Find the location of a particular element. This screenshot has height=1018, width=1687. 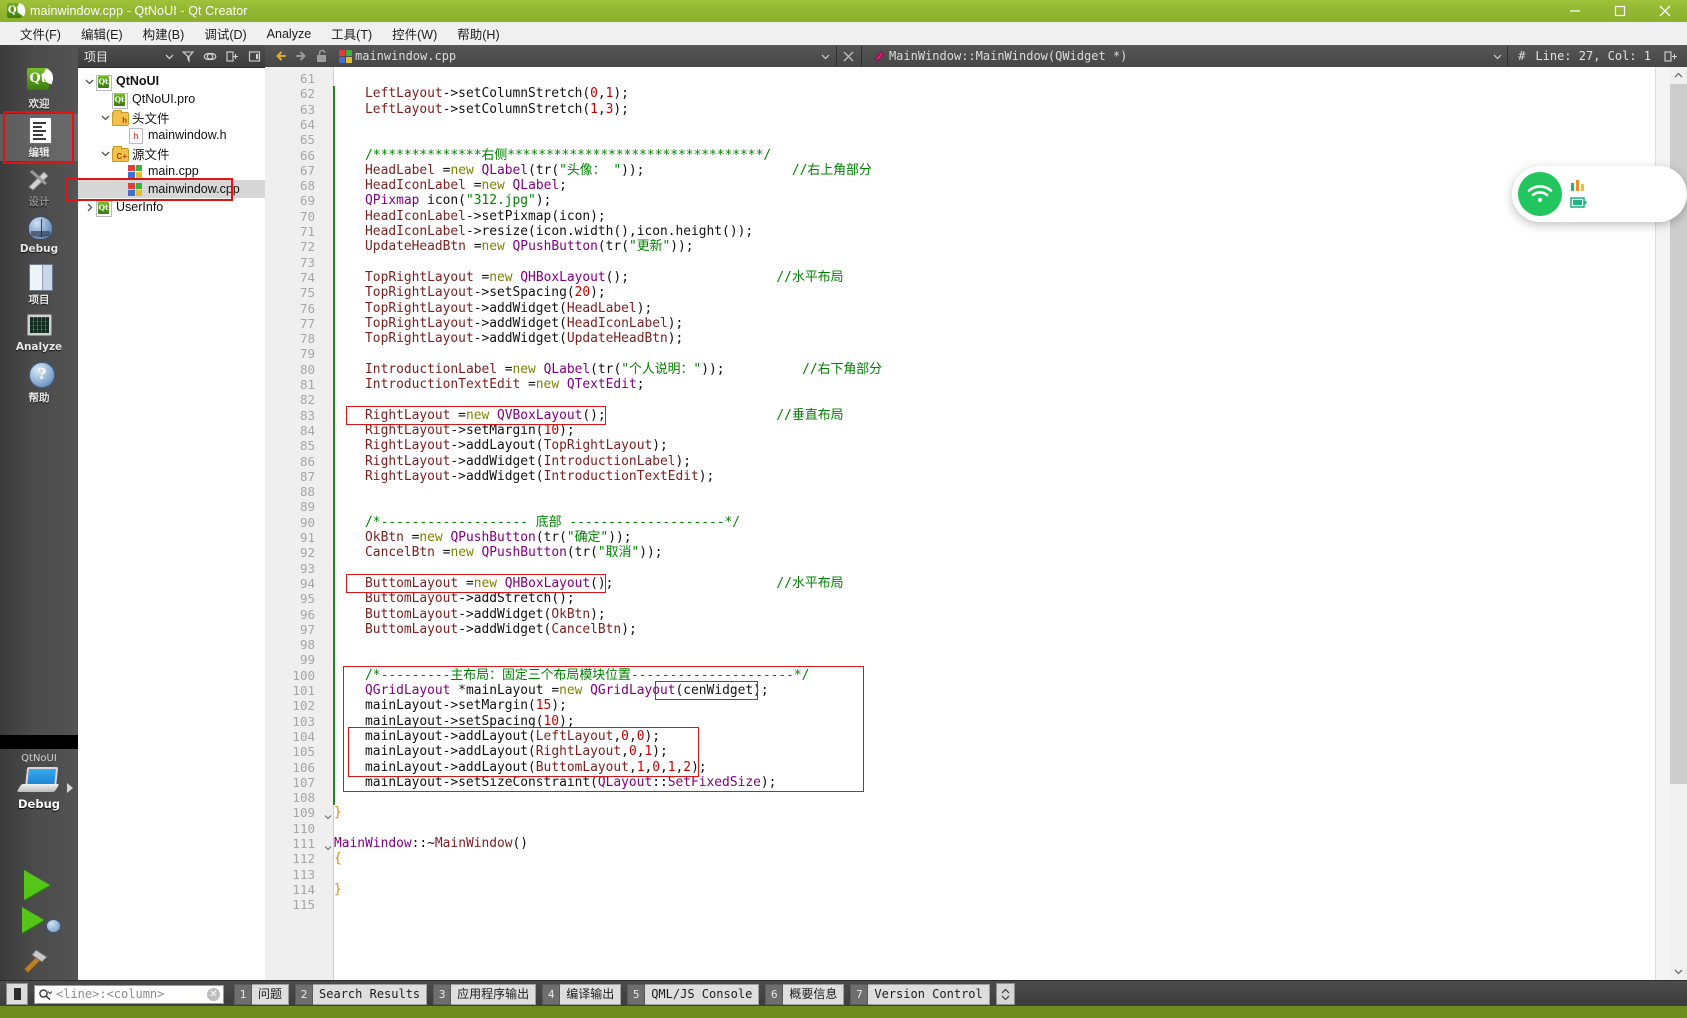

tree-item-: C+ 源文件 is located at coordinates (171, 153).